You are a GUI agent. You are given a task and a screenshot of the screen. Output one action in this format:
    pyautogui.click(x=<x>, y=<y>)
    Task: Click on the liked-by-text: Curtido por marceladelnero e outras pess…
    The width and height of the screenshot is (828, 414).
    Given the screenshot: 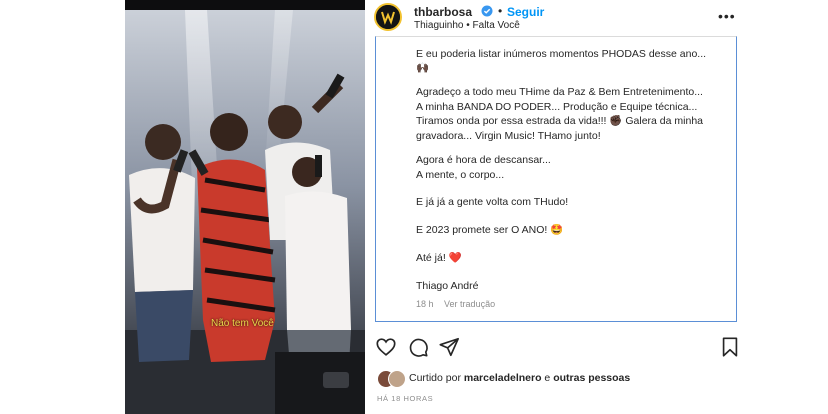 What is the action you would take?
    pyautogui.click(x=519, y=378)
    